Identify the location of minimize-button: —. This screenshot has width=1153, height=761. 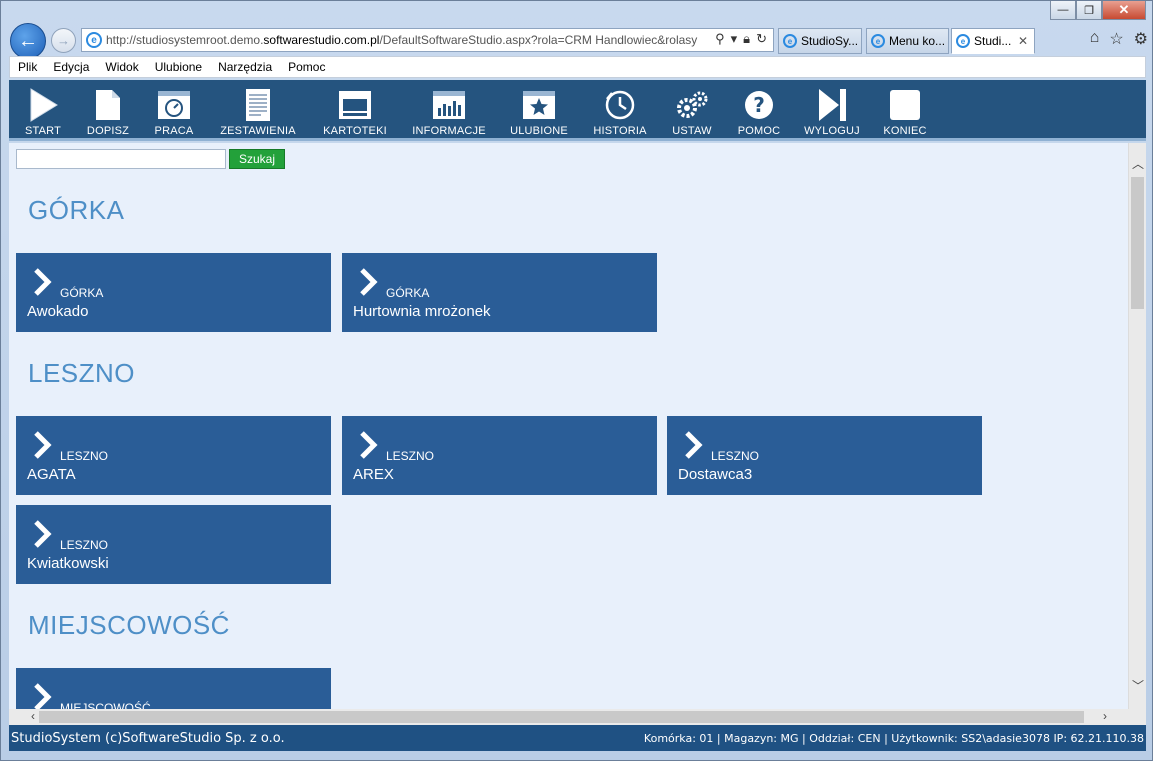
(1063, 10).